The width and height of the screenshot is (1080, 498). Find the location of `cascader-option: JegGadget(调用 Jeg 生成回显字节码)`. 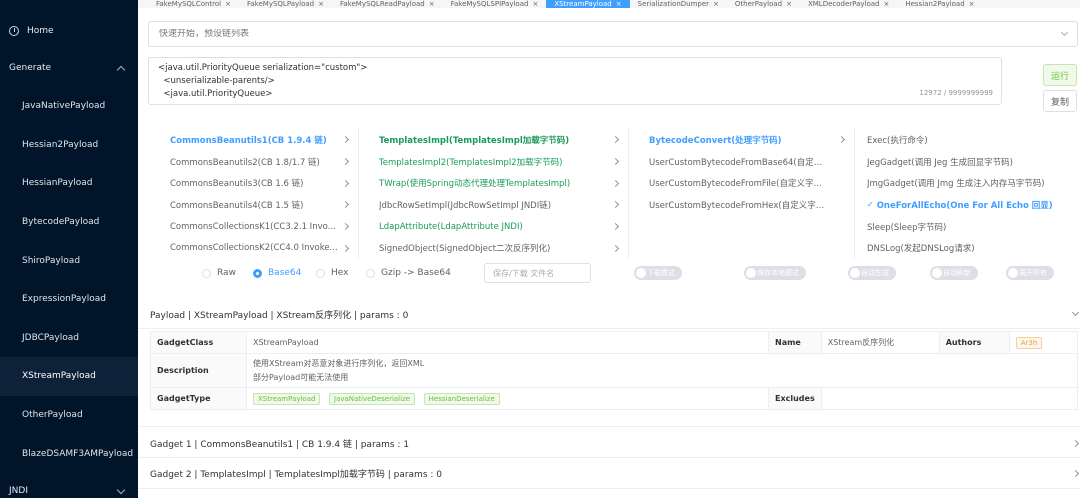

cascader-option: JegGadget(调用 Jeg 生成回显字节码) is located at coordinates (967, 162).